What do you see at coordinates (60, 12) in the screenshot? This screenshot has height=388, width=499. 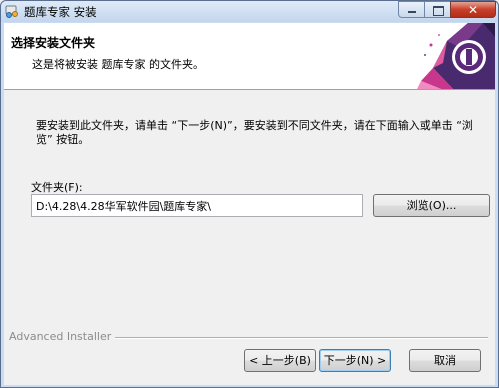 I see `window-title: 题库专家 安装` at bounding box center [60, 12].